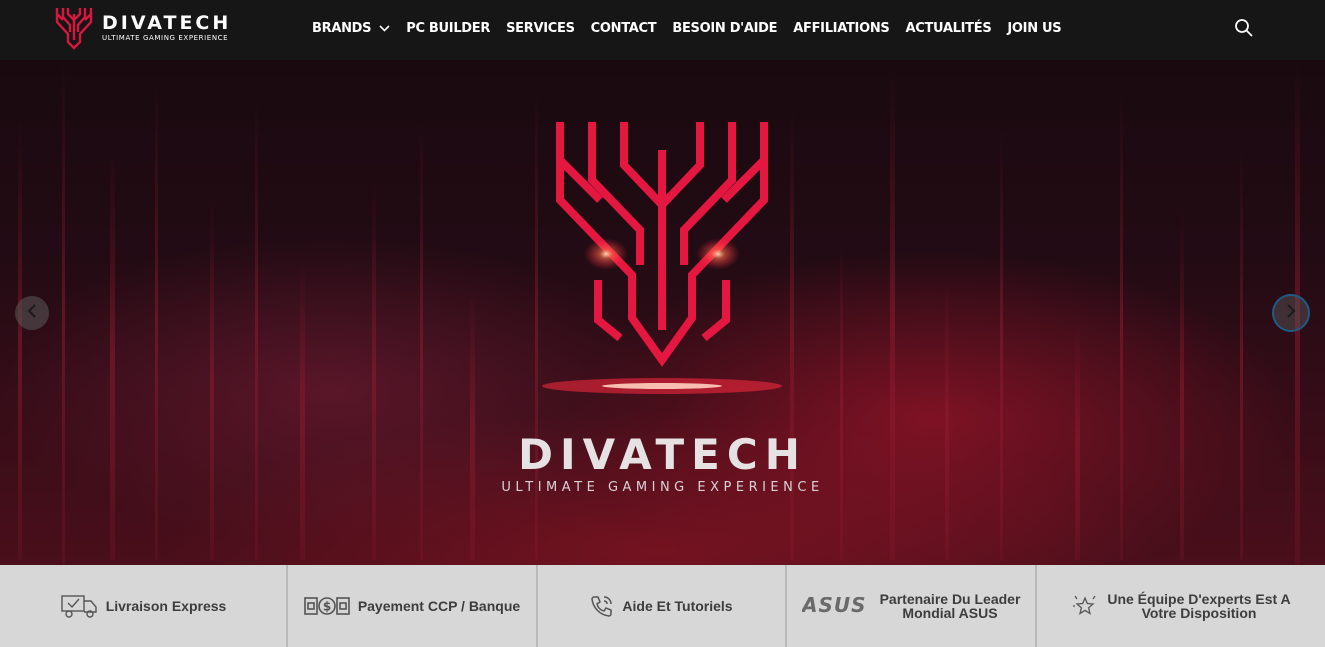 The width and height of the screenshot is (1325, 647). I want to click on feature-livraison-express: Livraison Express, so click(144, 606).